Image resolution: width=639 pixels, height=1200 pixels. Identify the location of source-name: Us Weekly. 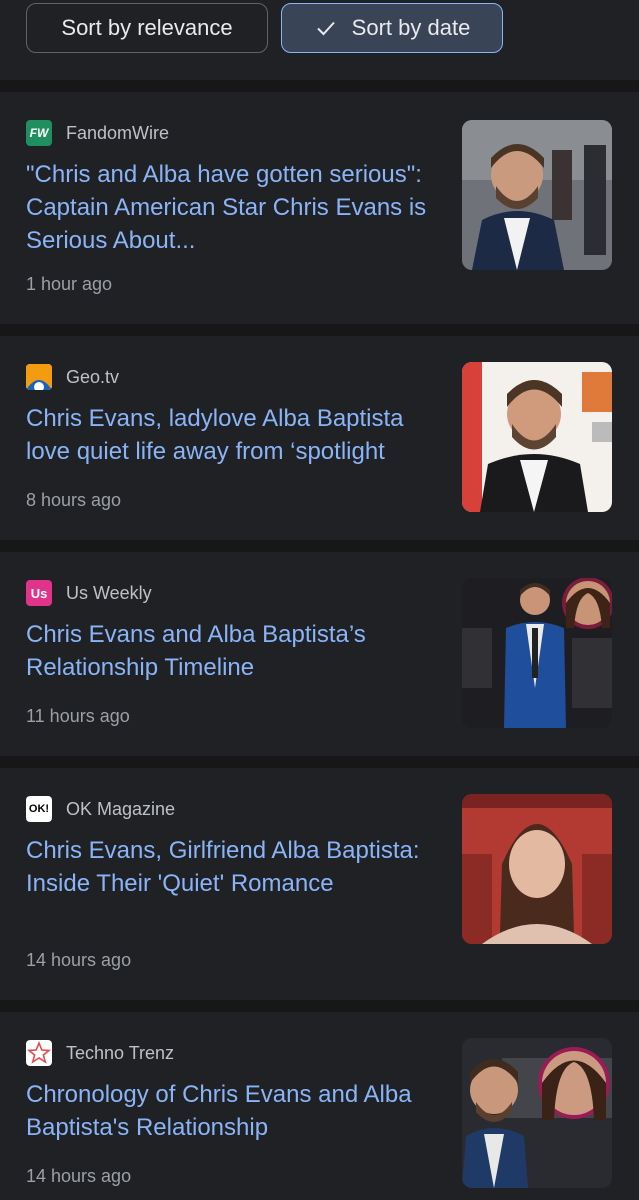
(109, 592).